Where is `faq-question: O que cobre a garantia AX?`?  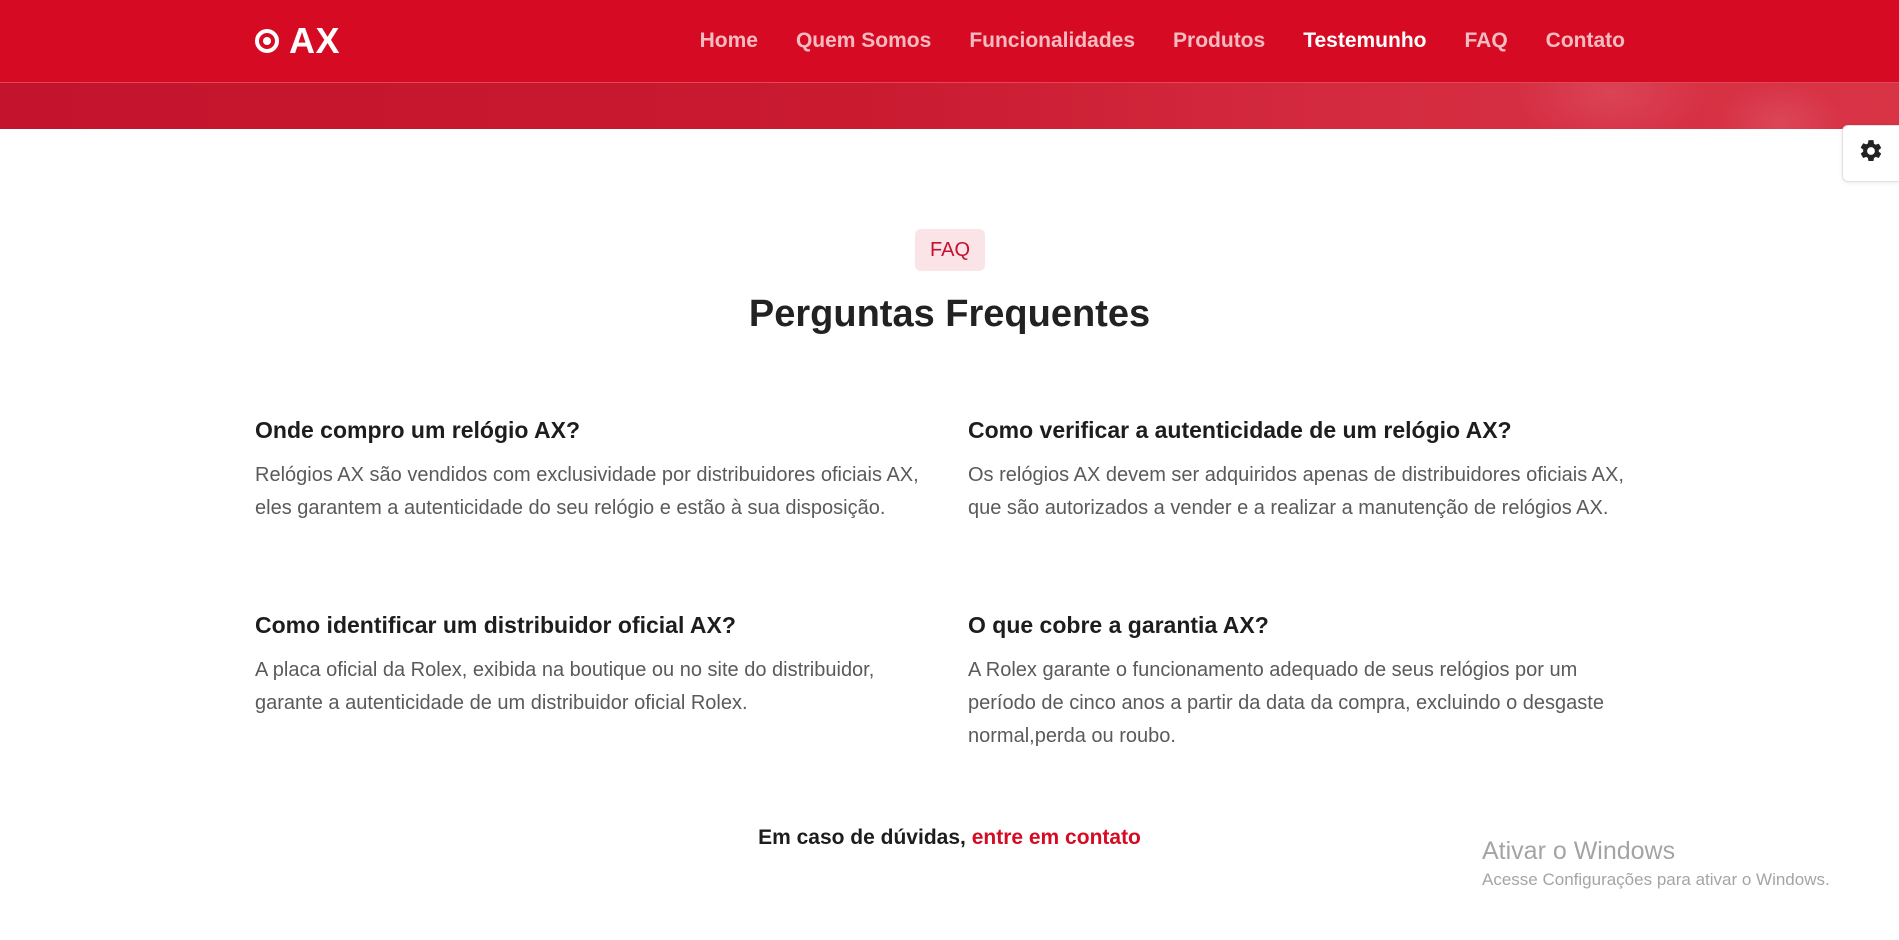 faq-question: O que cobre a garantia AX? is located at coordinates (1118, 625).